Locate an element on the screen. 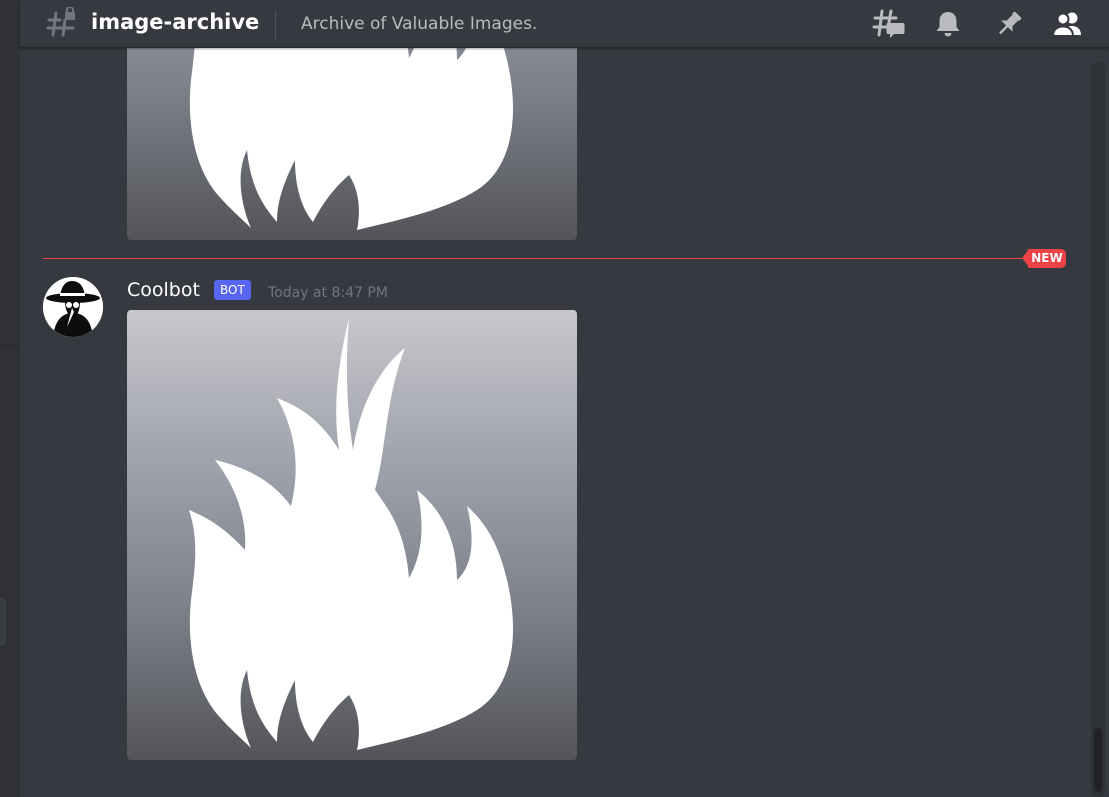 The width and height of the screenshot is (1109, 797). threads-icon is located at coordinates (888, 23).